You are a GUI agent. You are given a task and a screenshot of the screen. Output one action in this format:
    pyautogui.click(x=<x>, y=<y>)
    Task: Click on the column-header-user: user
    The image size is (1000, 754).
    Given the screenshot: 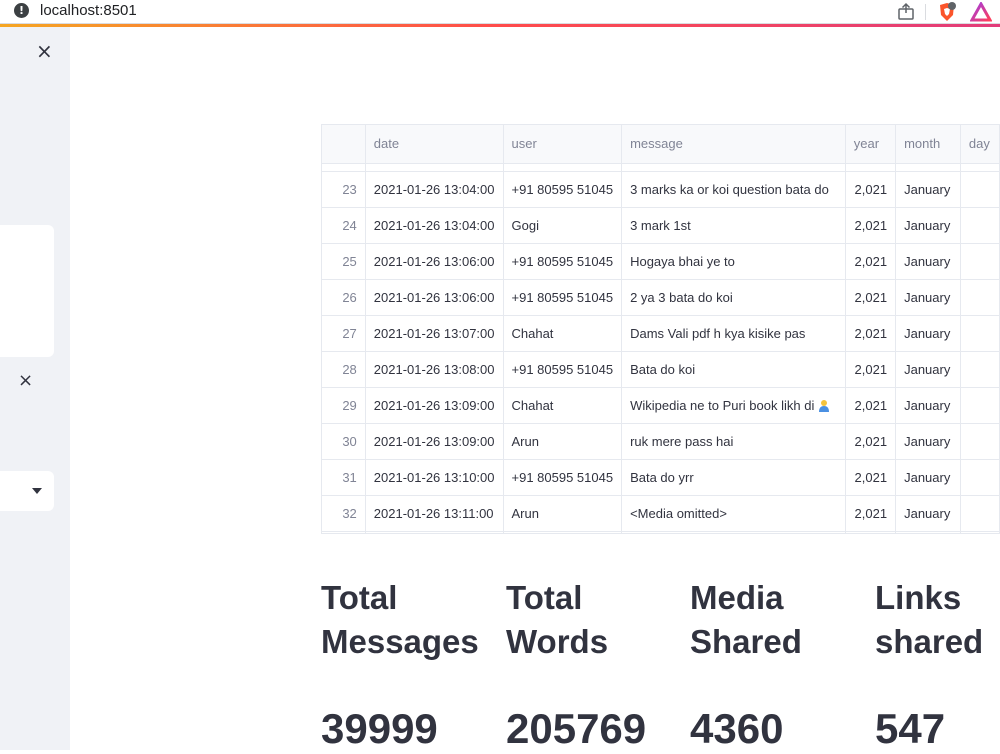 What is the action you would take?
    pyautogui.click(x=563, y=144)
    